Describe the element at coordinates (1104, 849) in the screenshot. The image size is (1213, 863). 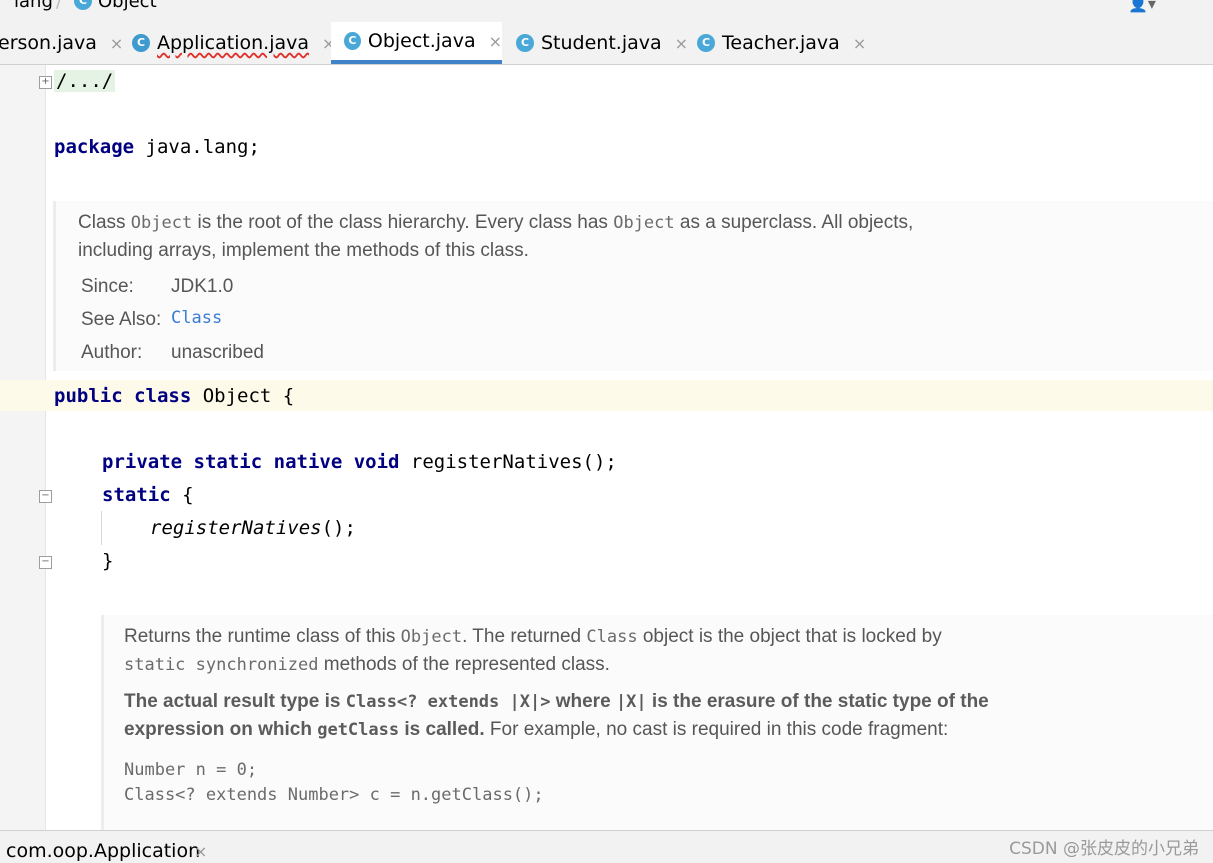
I see `watermark: CSDN @张皮皮的小兄弟` at that location.